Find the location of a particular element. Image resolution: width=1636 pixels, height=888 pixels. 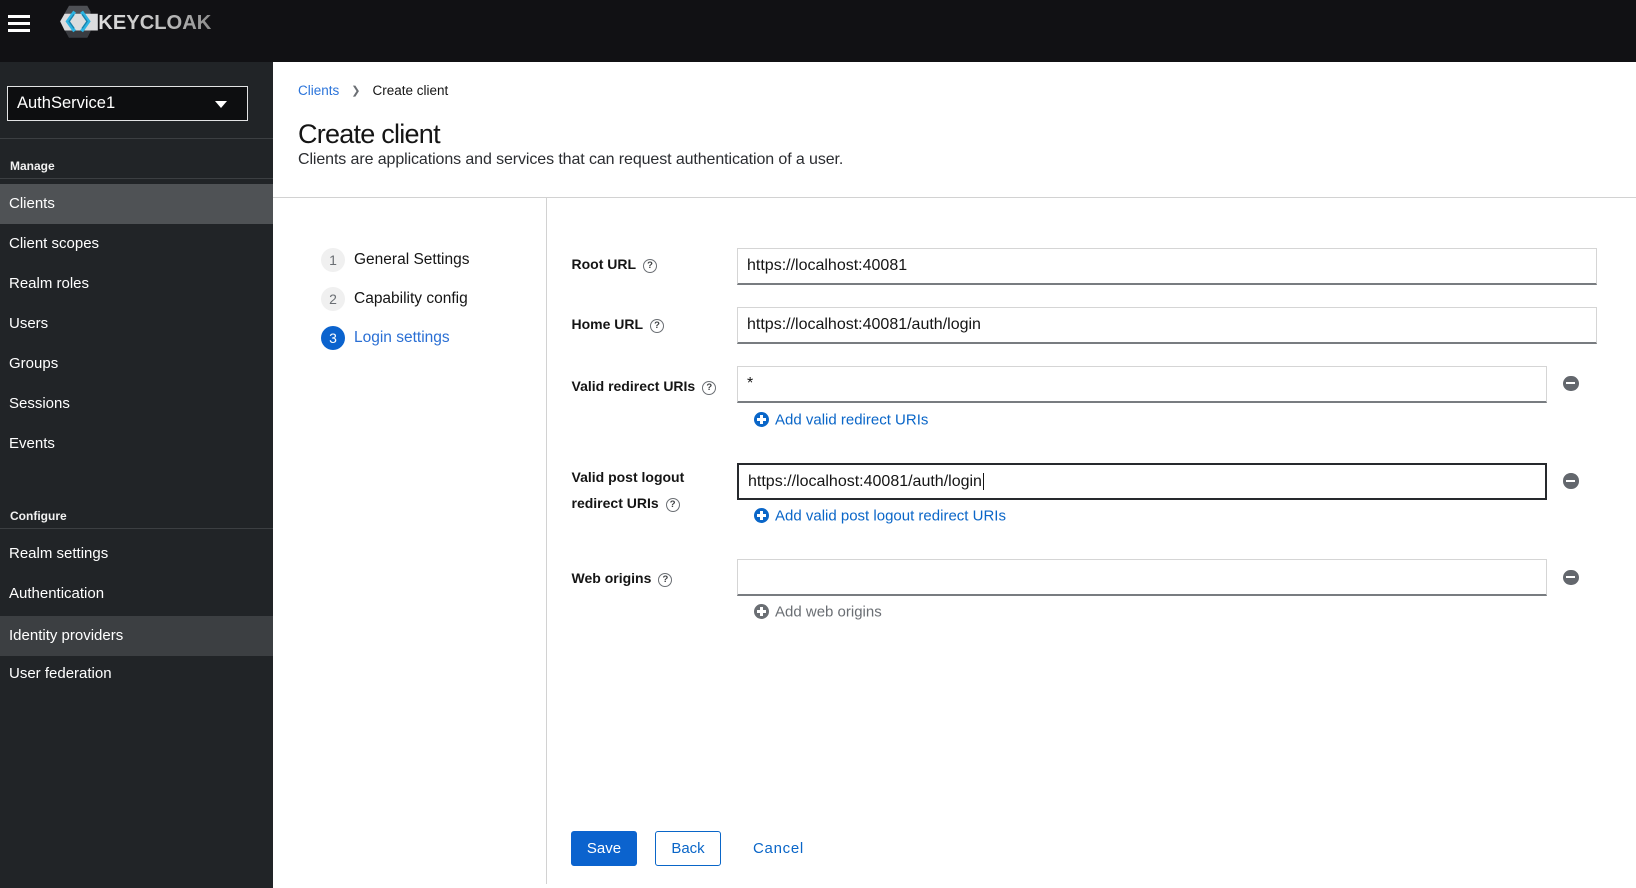

svg-text: KEYCLOAK is located at coordinates (155, 23).